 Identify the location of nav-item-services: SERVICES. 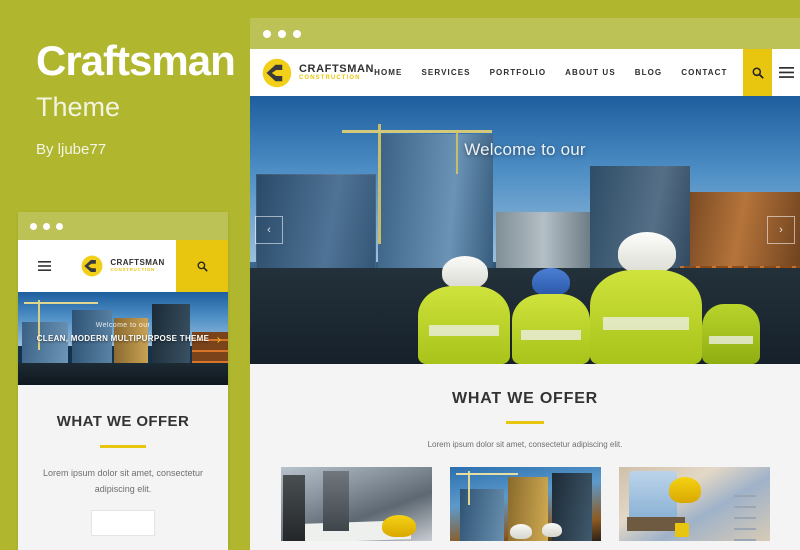
(445, 72).